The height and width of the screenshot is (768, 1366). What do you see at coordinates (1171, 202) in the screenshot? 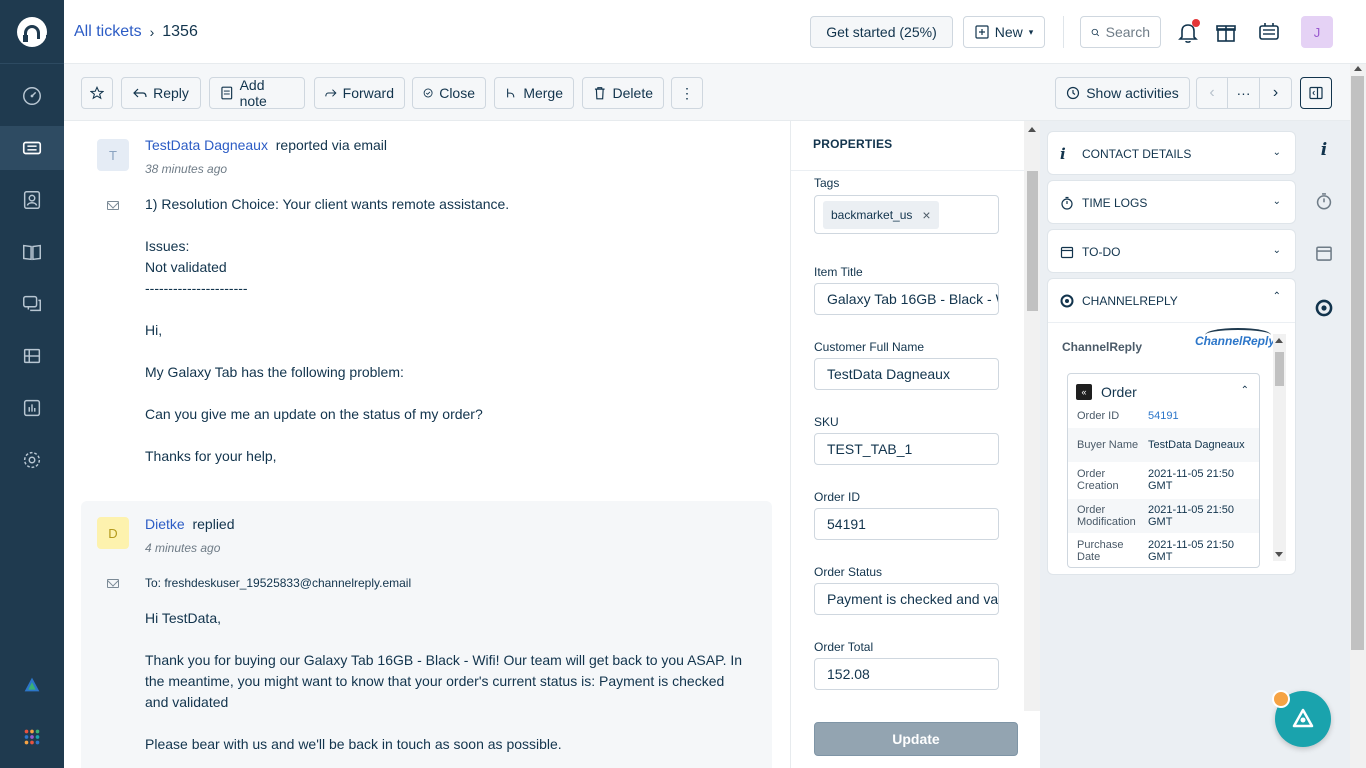
I see `time-logs-widget: TIME LOGS ⌄` at bounding box center [1171, 202].